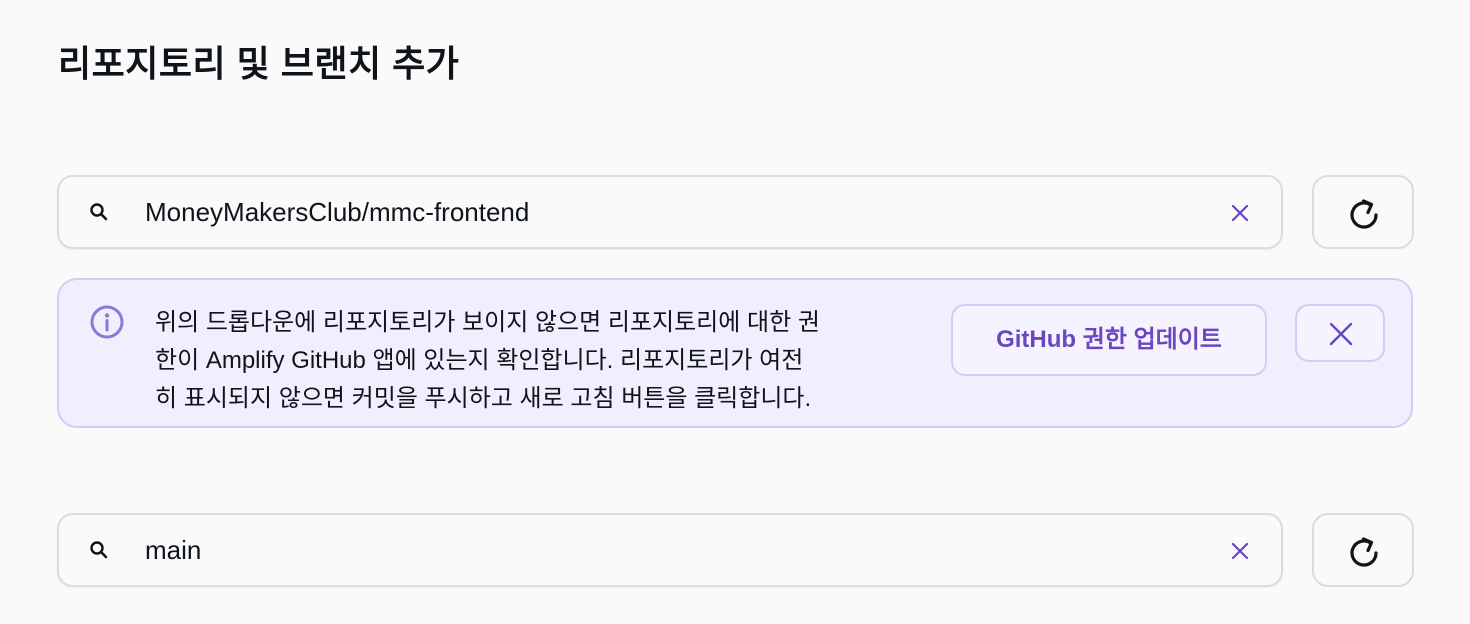  What do you see at coordinates (670, 212) in the screenshot?
I see `repository-search-input: MoneyMakersClub/mmc-frontend` at bounding box center [670, 212].